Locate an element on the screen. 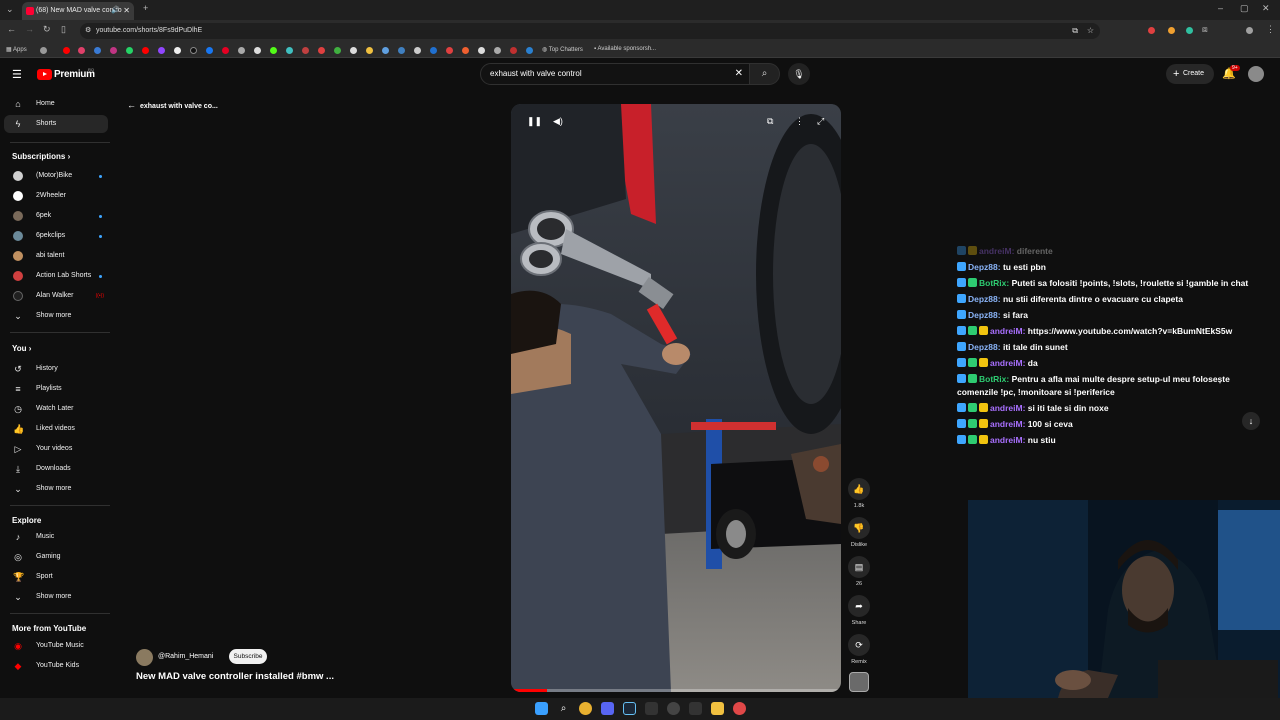  show-more-subscriptions: ⌄ Show more is located at coordinates (56, 316).